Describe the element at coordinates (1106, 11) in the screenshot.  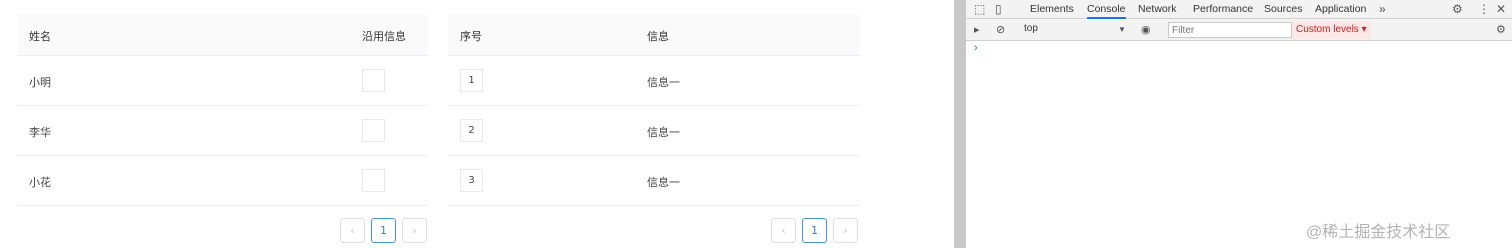
I see `tab-console: Console` at that location.